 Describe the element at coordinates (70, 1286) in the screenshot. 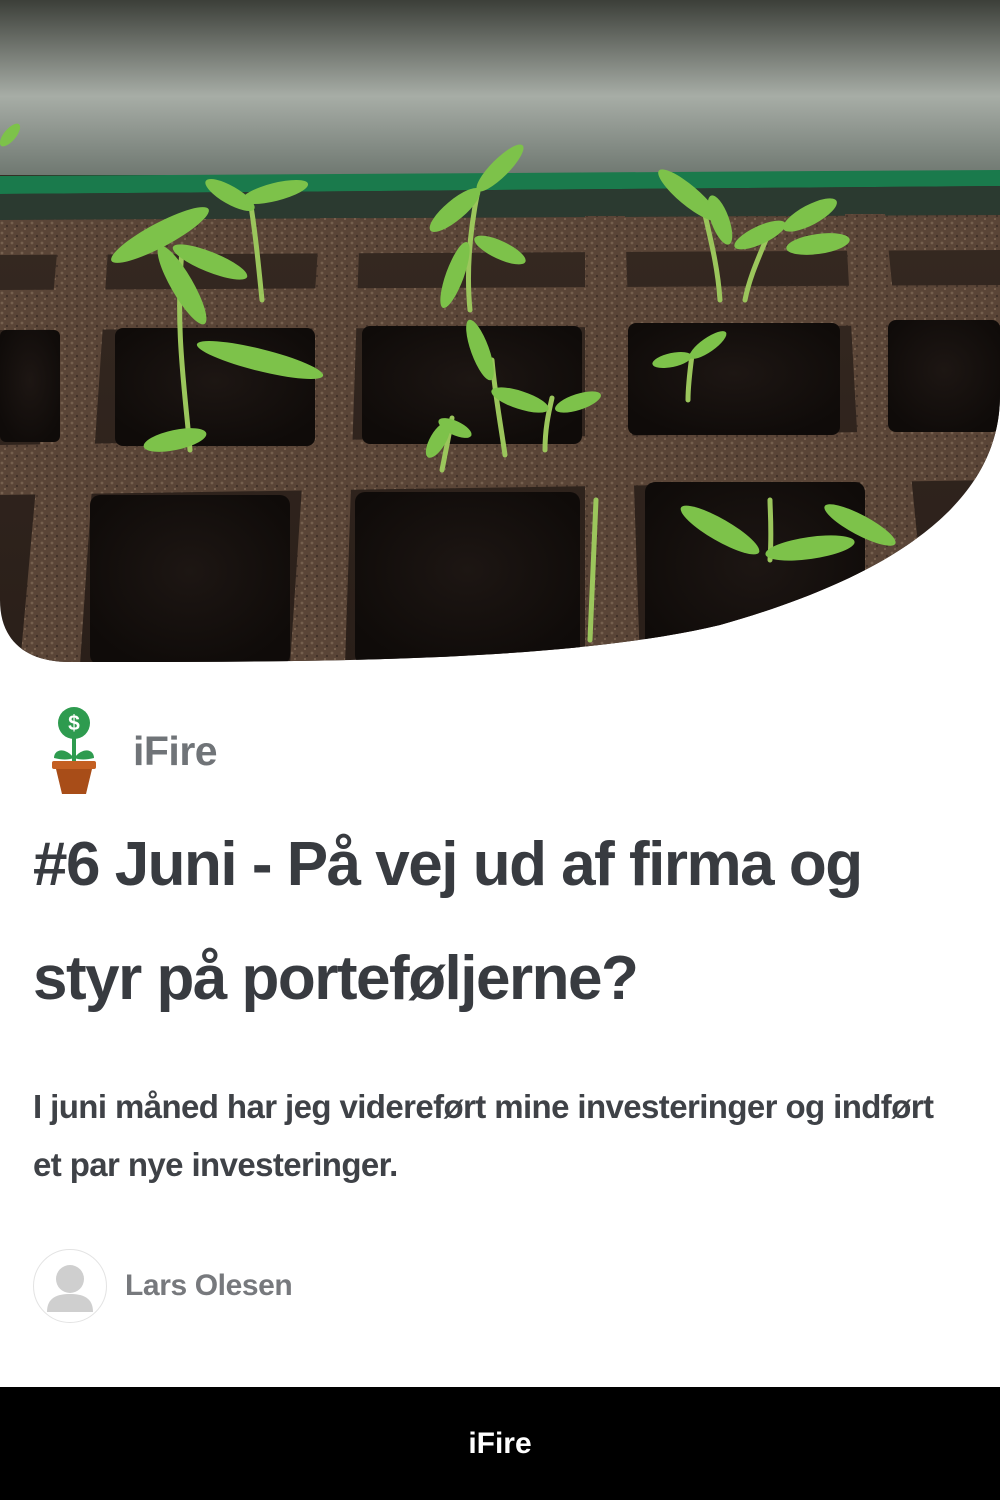

I see `default-user-avatar-icon` at that location.